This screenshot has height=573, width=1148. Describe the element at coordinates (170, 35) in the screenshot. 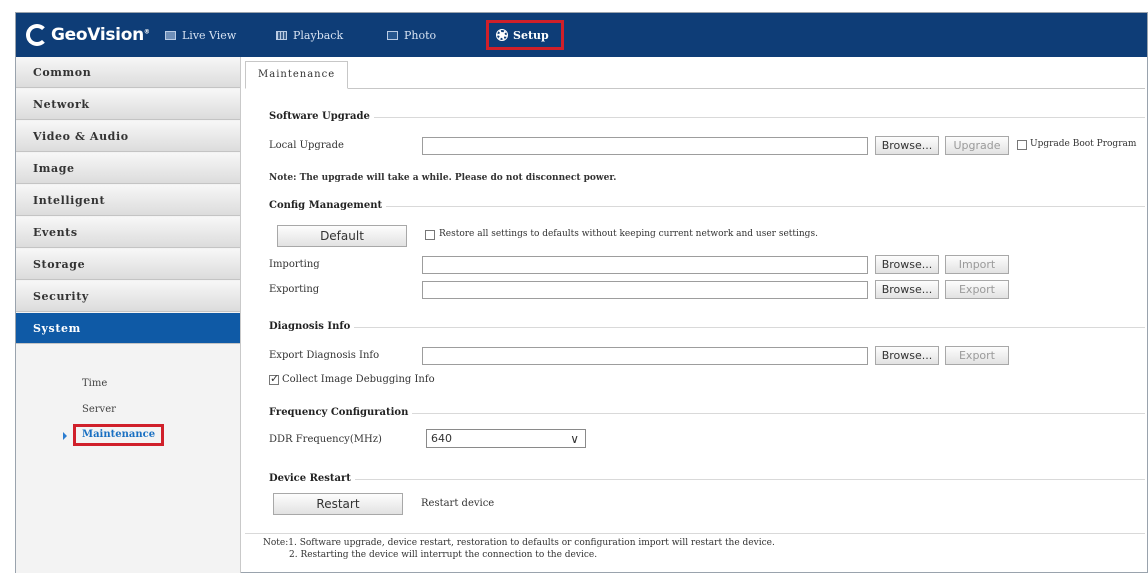

I see `monitor-icon` at that location.